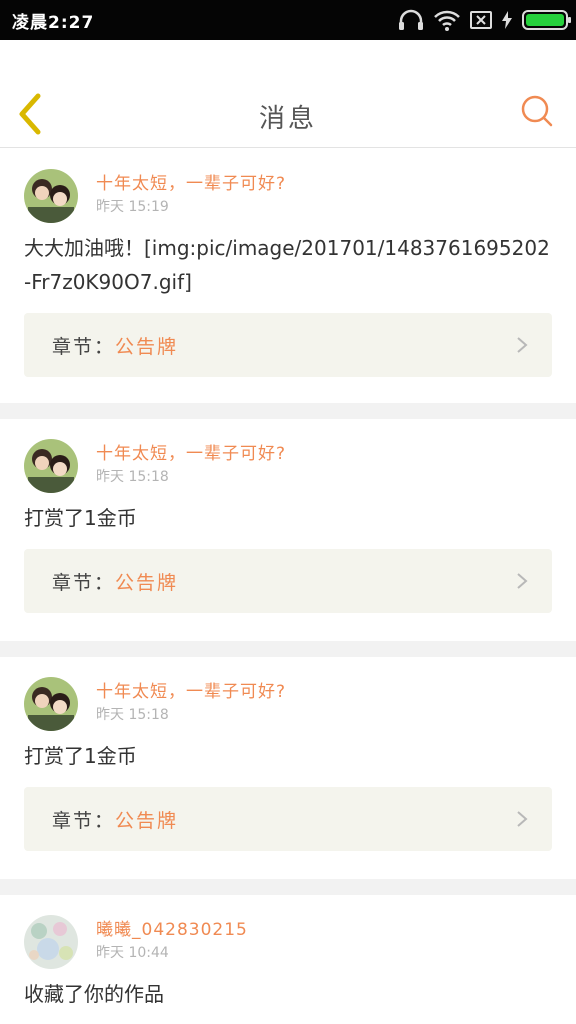  I want to click on timestamp: 昨天 15:19, so click(132, 207).